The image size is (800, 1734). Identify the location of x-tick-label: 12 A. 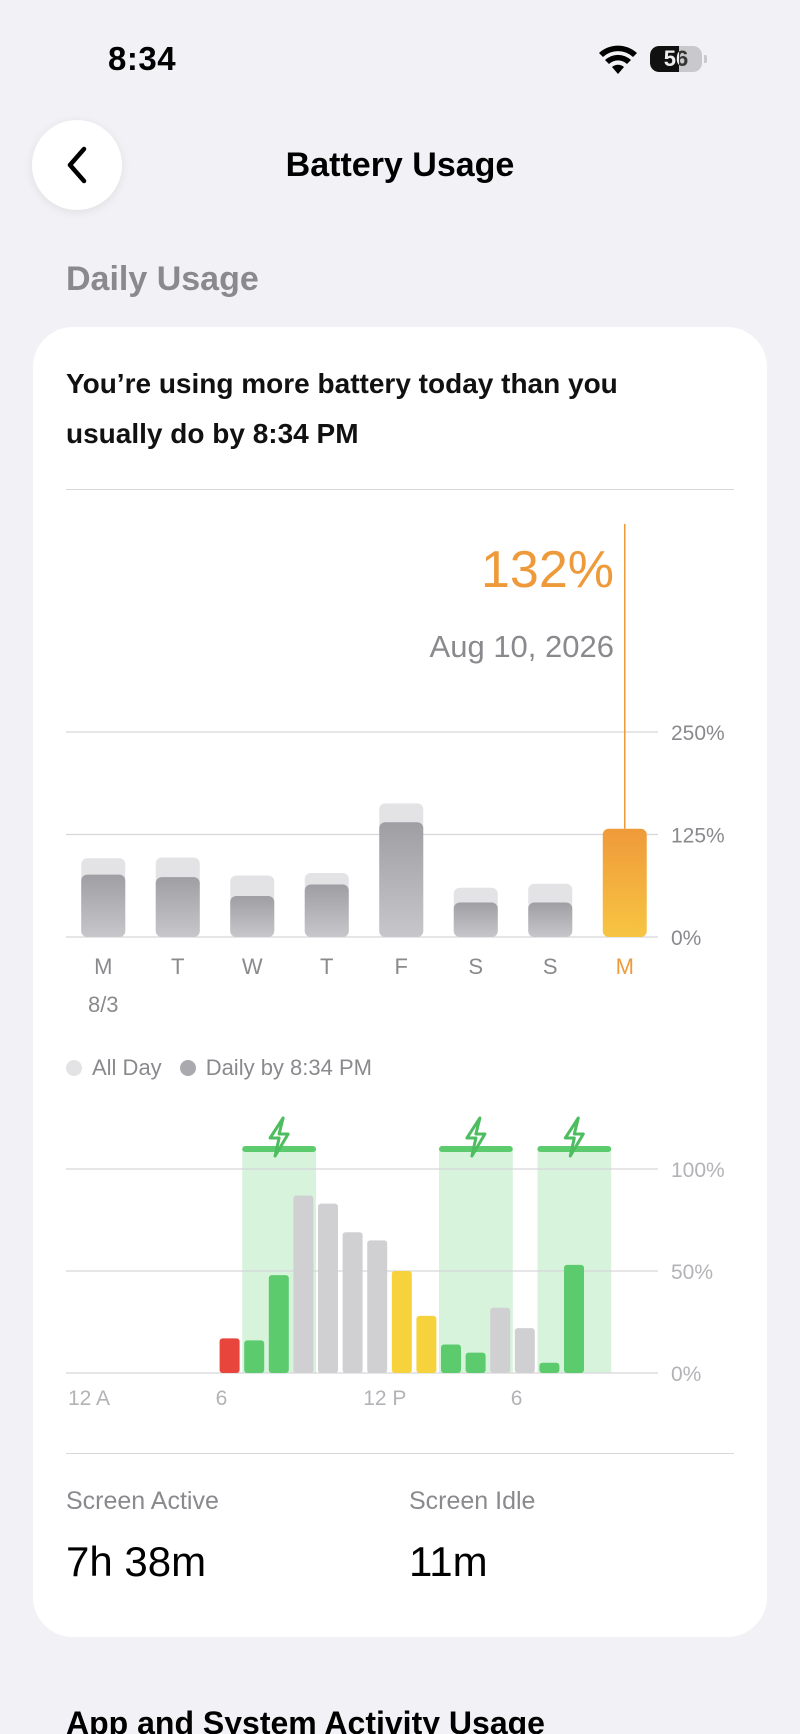
(89, 1398).